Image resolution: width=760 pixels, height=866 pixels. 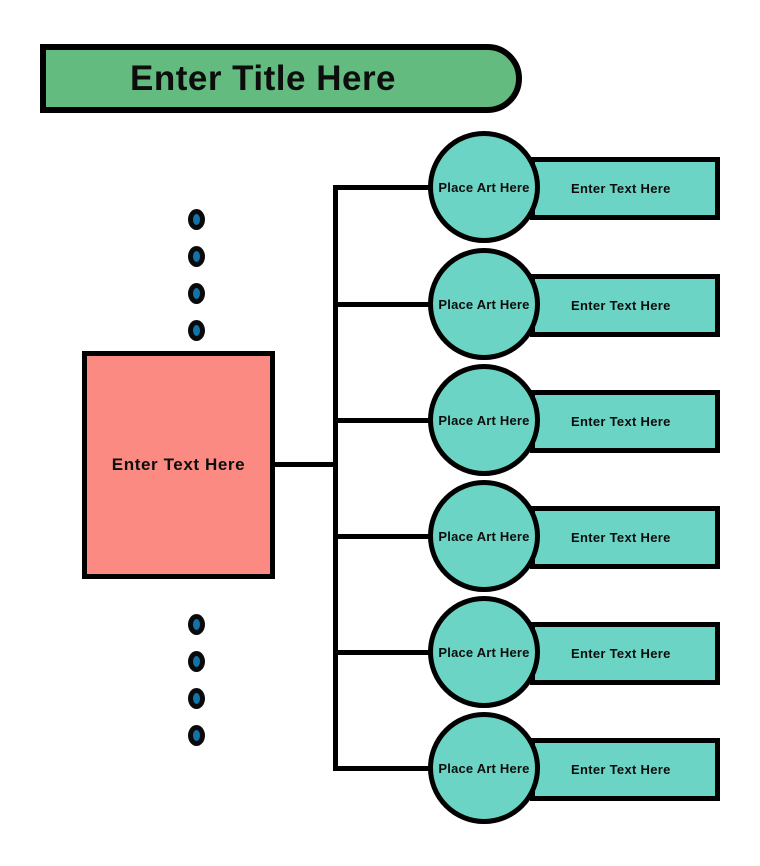 I want to click on title-banner: Enter Title Here, so click(x=281, y=78).